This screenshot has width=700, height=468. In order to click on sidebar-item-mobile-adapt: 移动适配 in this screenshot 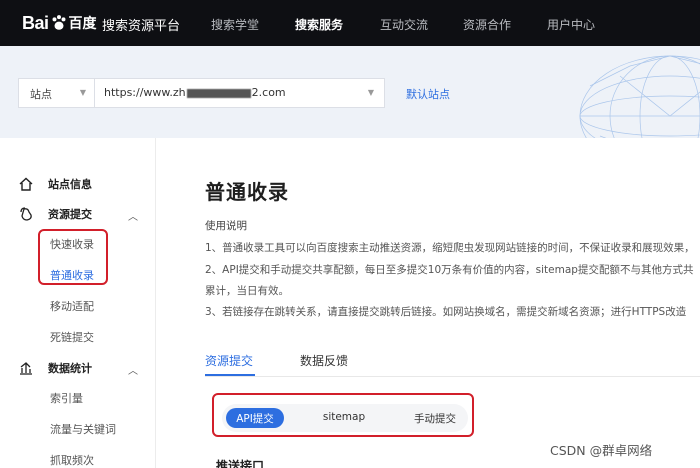, I will do `click(72, 306)`.